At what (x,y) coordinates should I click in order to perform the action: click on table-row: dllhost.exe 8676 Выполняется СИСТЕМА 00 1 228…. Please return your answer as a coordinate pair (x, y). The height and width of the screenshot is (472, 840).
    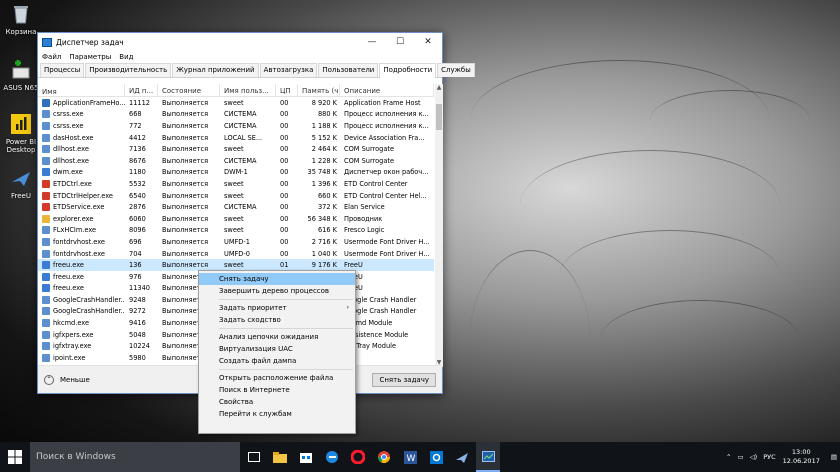
    Looking at the image, I should click on (236, 161).